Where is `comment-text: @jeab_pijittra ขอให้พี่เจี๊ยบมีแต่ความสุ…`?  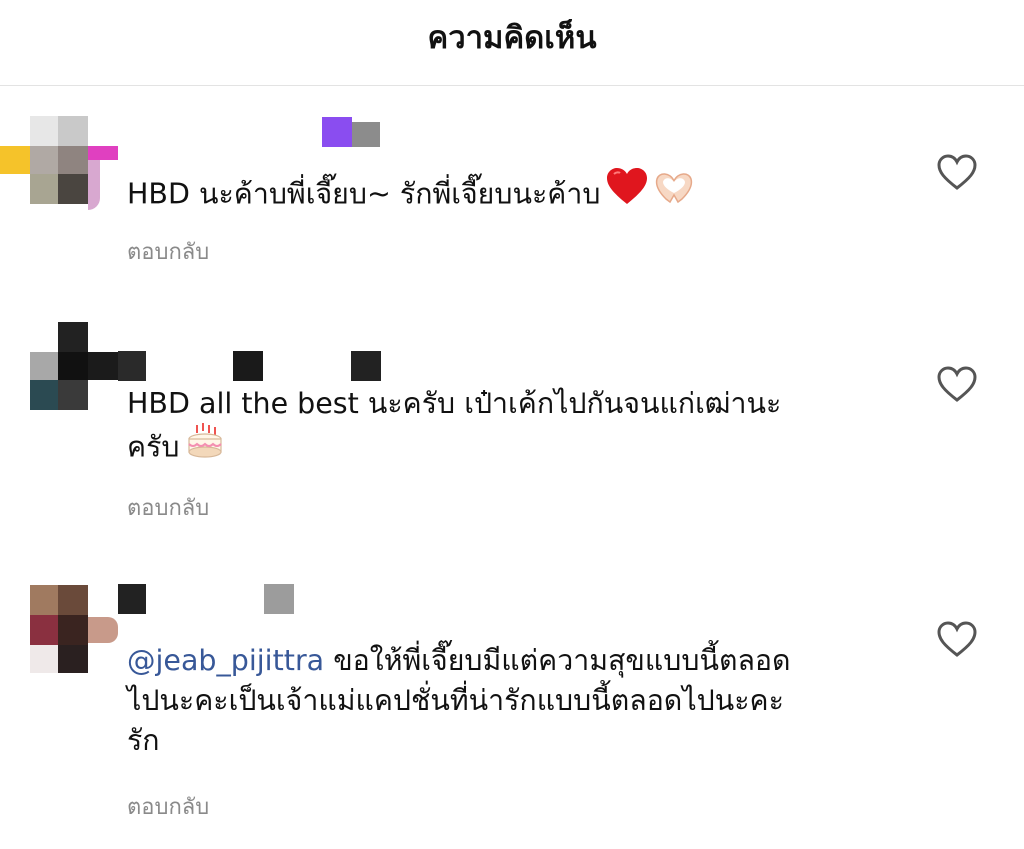 comment-text: @jeab_pijittra ขอให้พี่เจี๊ยบมีแต่ความสุ… is located at coordinates (459, 700).